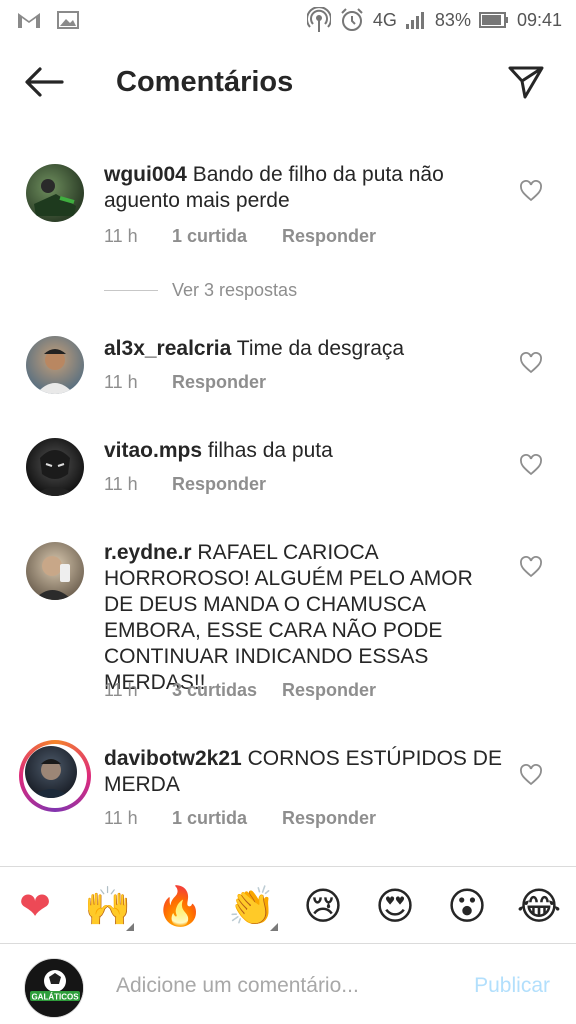 This screenshot has height=1024, width=576. I want to click on view-replies-label: Ver 3 respostas, so click(234, 290).